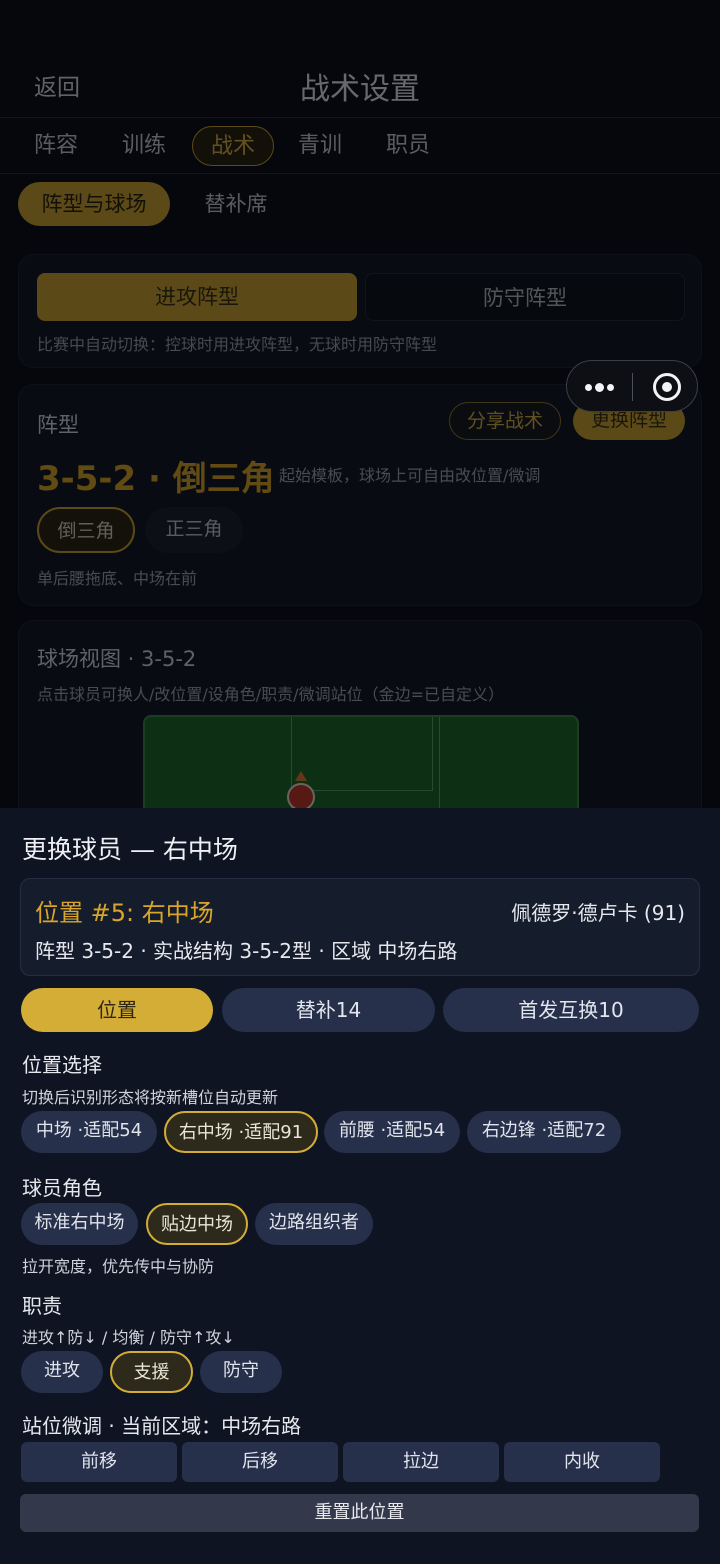  Describe the element at coordinates (118, 1266) in the screenshot. I see `role-note: 拉开宽度，优先传中与协防` at that location.